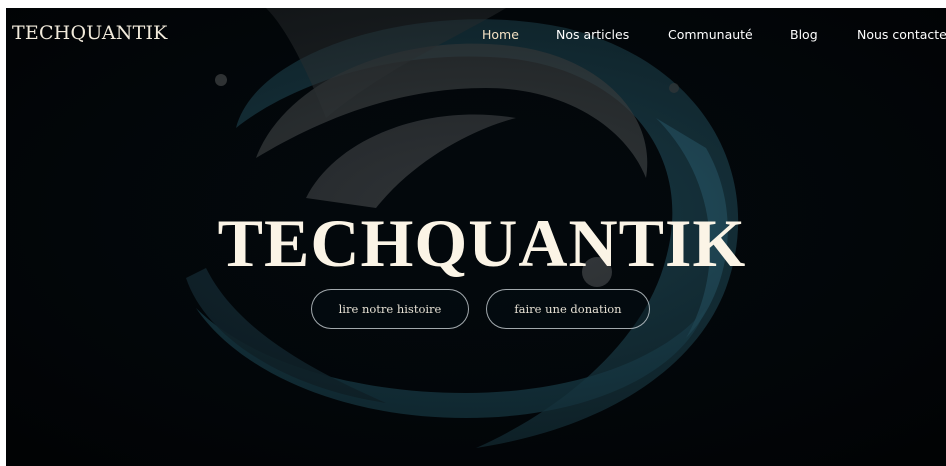  I want to click on nav-item-communaute: Communauté, so click(710, 34).